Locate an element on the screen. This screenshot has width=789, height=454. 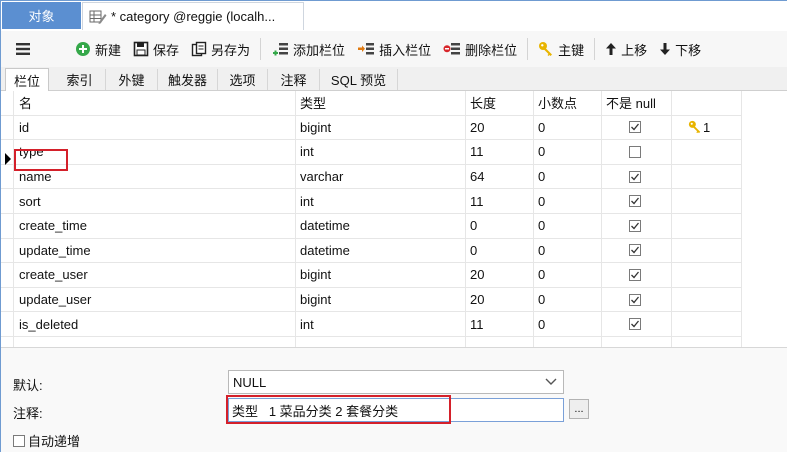
table-row: update_time datetime 0 0 is located at coordinates (371, 251).